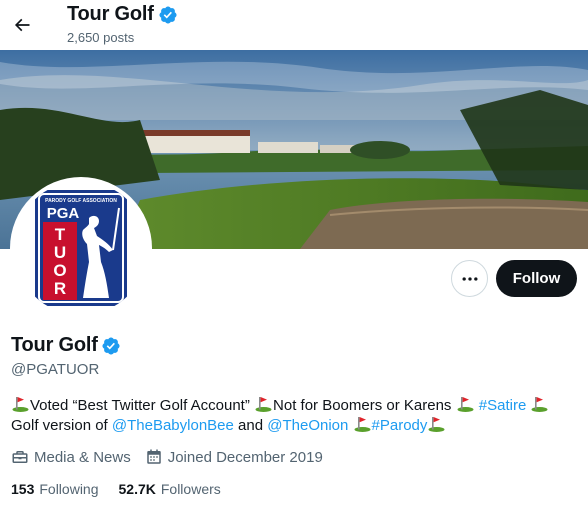  Describe the element at coordinates (190, 489) in the screenshot. I see `followers-label: Followers` at that location.